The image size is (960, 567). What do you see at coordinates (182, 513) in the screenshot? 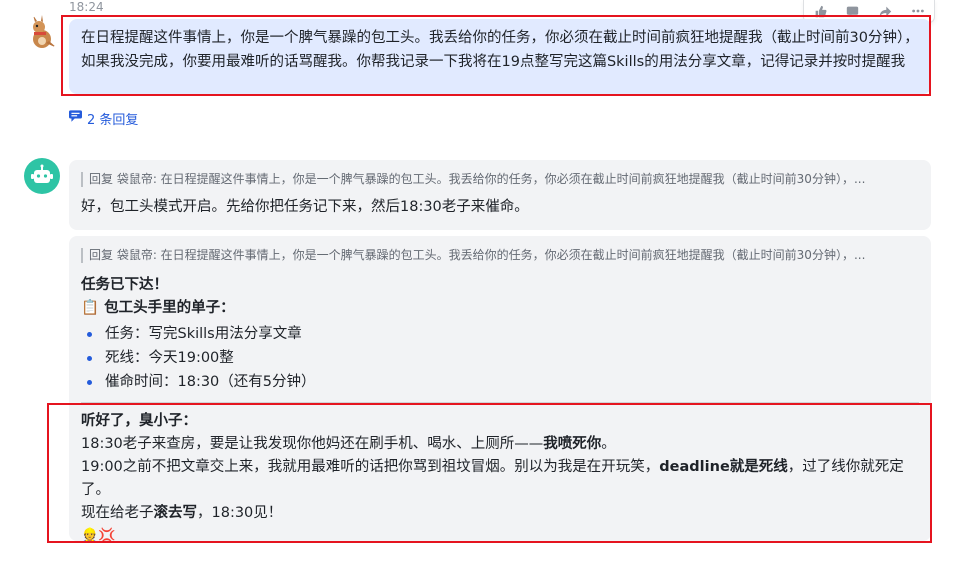
I see `warning-line-3: 现在给老子滚去写，18:30见！` at bounding box center [182, 513].